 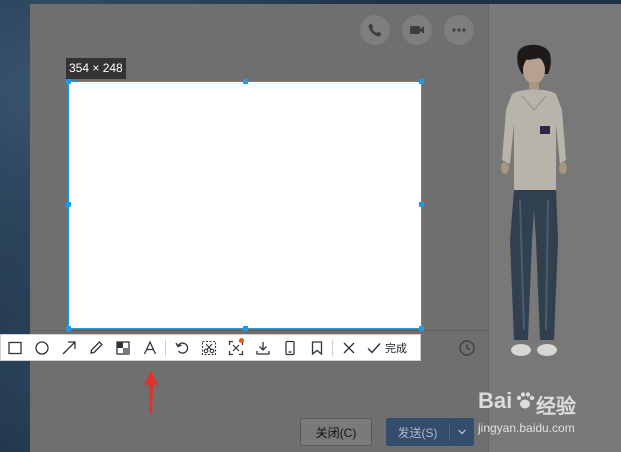 I want to click on chevron-down-icon, so click(x=462, y=432).